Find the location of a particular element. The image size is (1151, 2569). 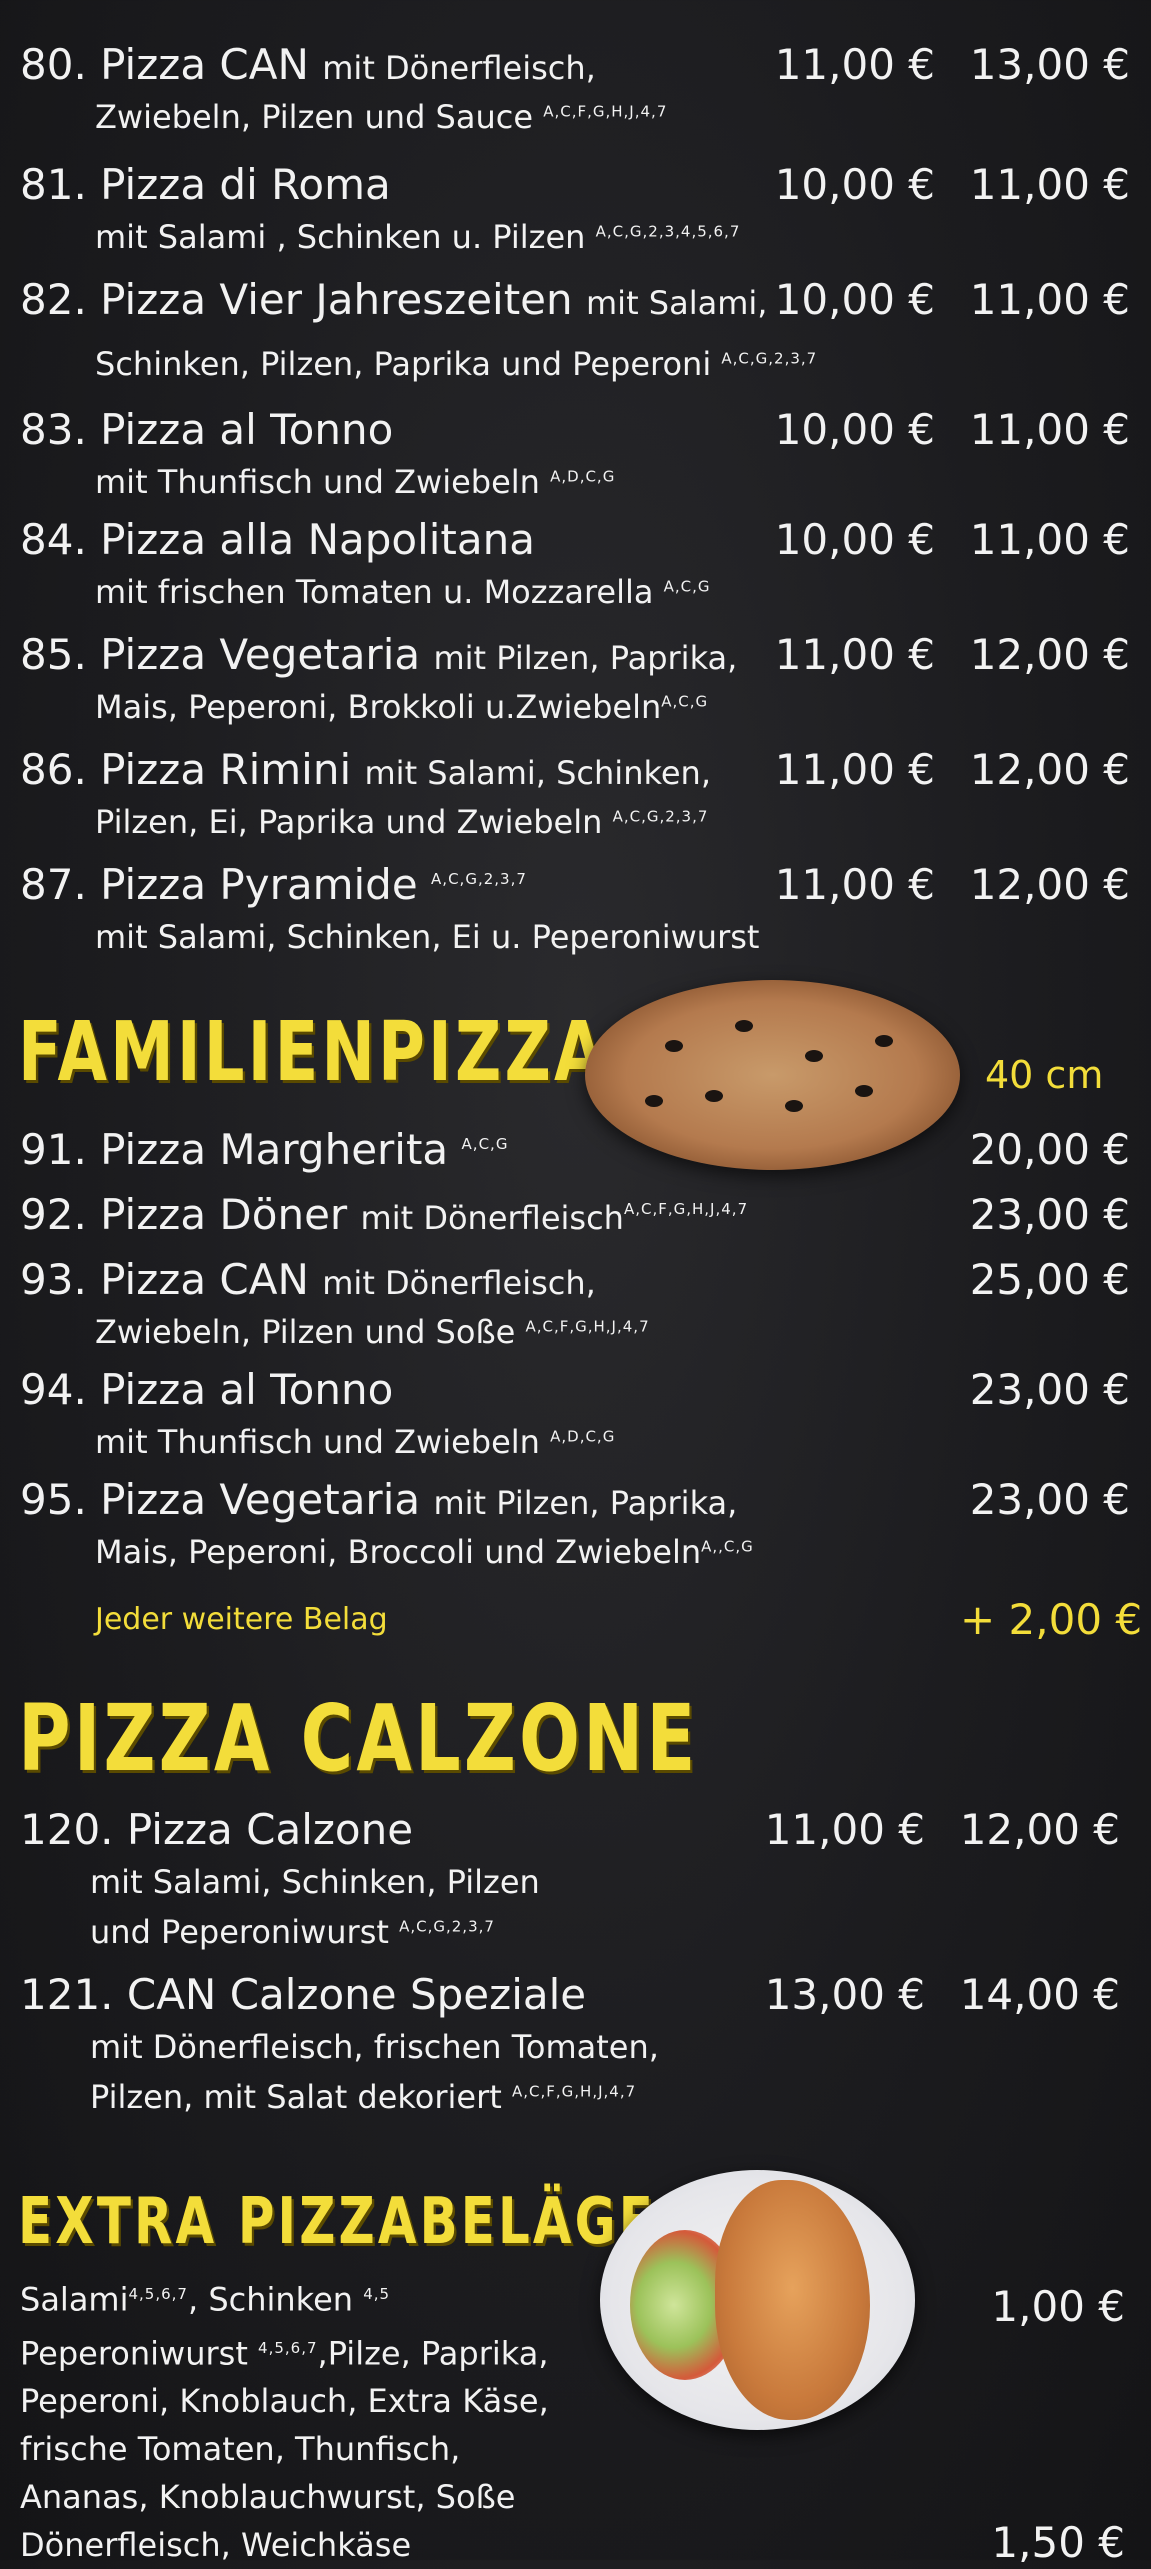

section-title-calzone: PIZZA CALZONE is located at coordinates (358, 1738).